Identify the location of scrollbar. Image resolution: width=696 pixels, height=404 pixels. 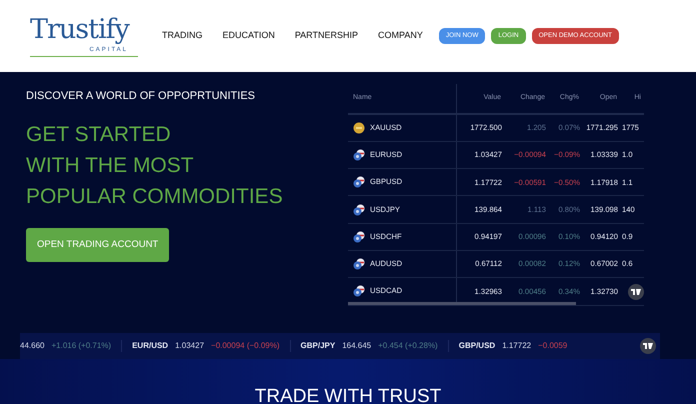
(462, 303).